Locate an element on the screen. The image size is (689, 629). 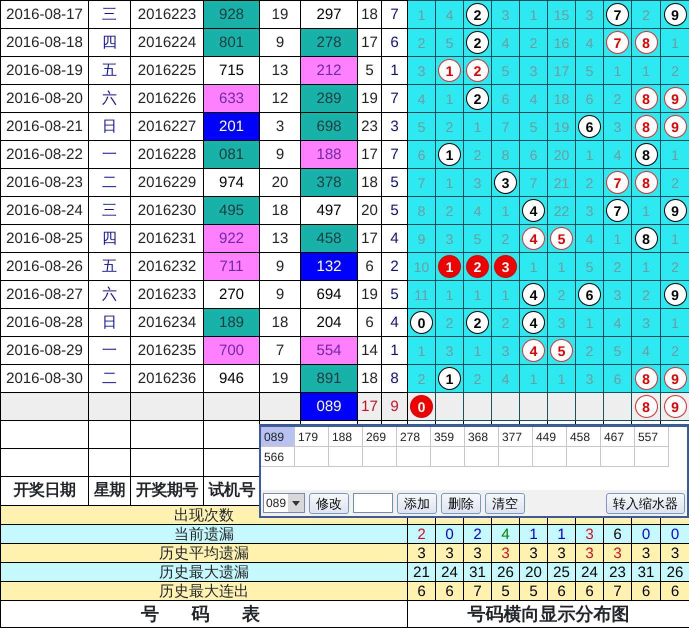
table-cell: 458 is located at coordinates (329, 238).